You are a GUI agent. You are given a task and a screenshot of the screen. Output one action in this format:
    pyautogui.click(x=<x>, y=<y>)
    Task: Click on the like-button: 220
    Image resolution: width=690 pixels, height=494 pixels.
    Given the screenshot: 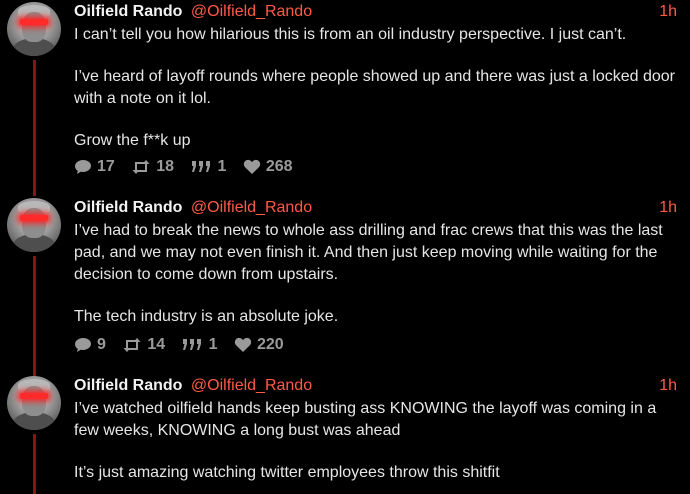 What is the action you would take?
    pyautogui.click(x=259, y=345)
    